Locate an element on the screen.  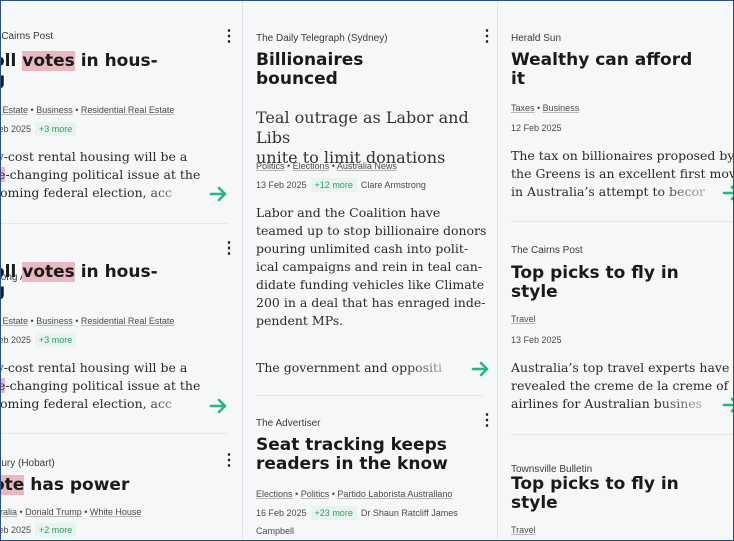
source-name: Herald Sun is located at coordinates (536, 38).